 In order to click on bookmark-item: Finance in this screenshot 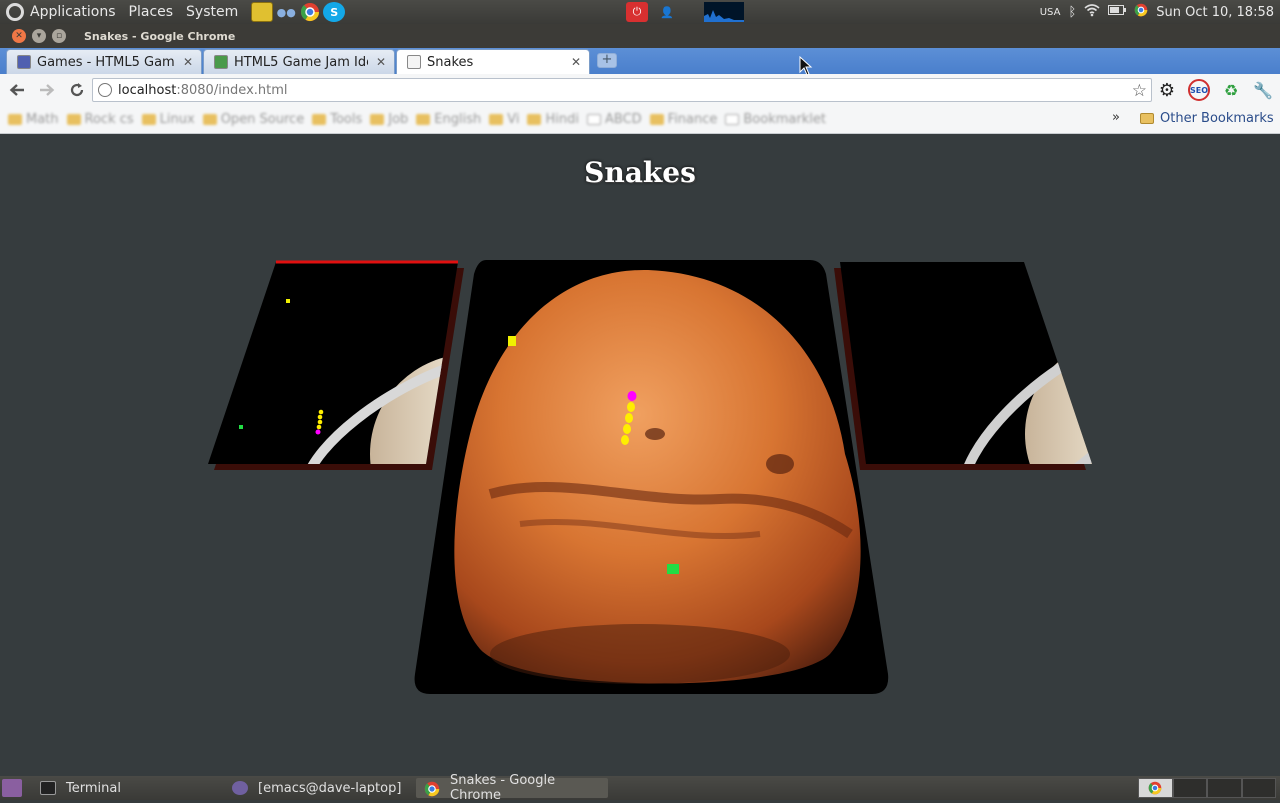, I will do `click(683, 119)`.